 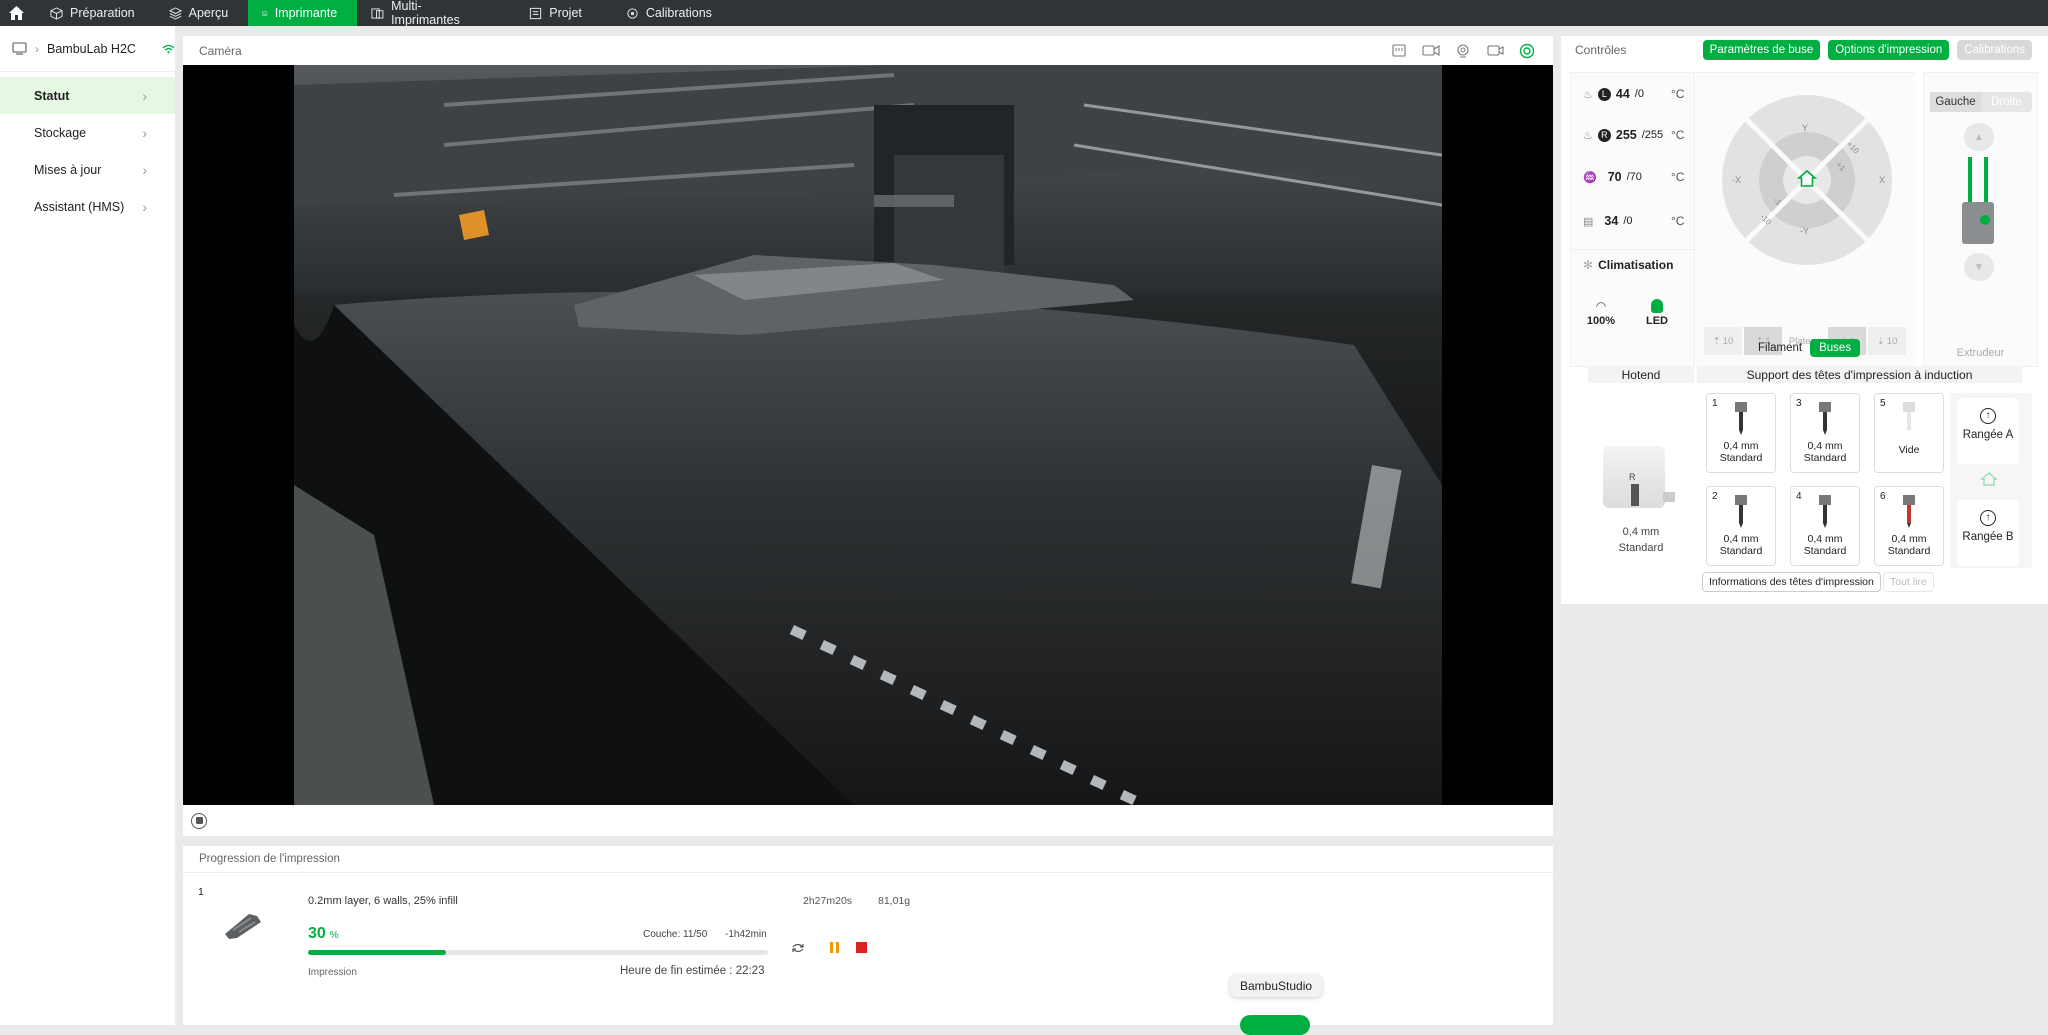 I want to click on layers-icon, so click(x=175, y=13).